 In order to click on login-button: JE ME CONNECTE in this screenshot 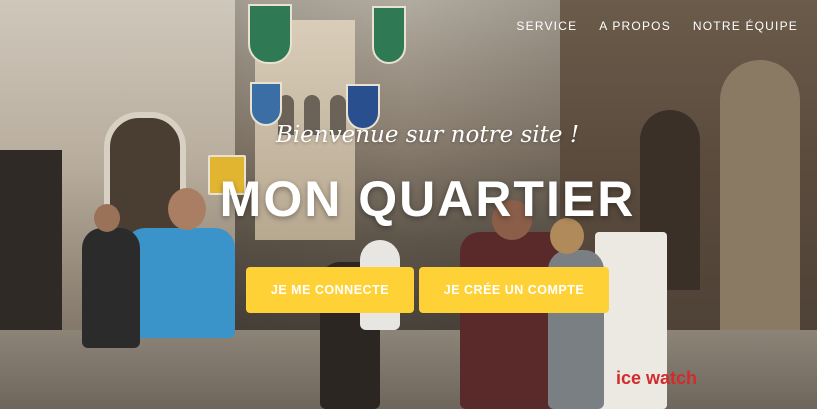, I will do `click(330, 290)`.